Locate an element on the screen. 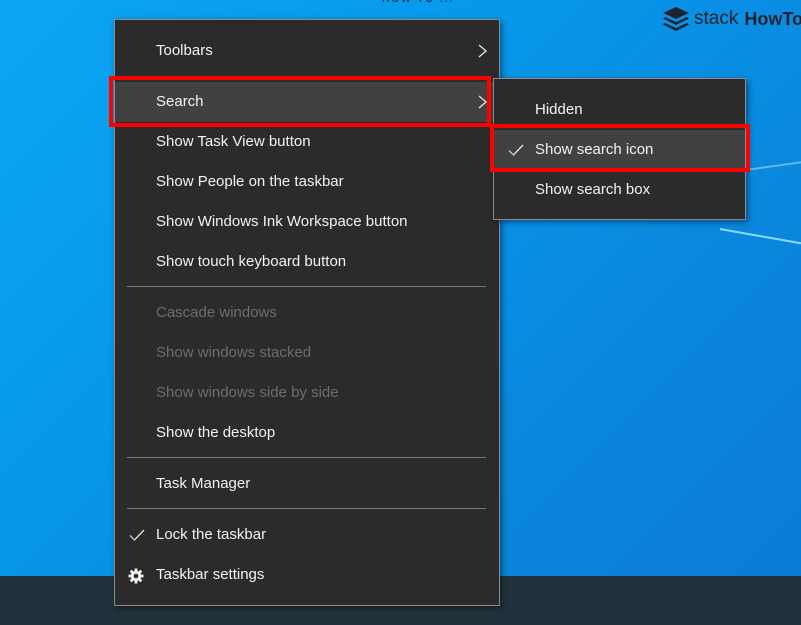  menu-item-label: Show People on the taskbar is located at coordinates (250, 181).